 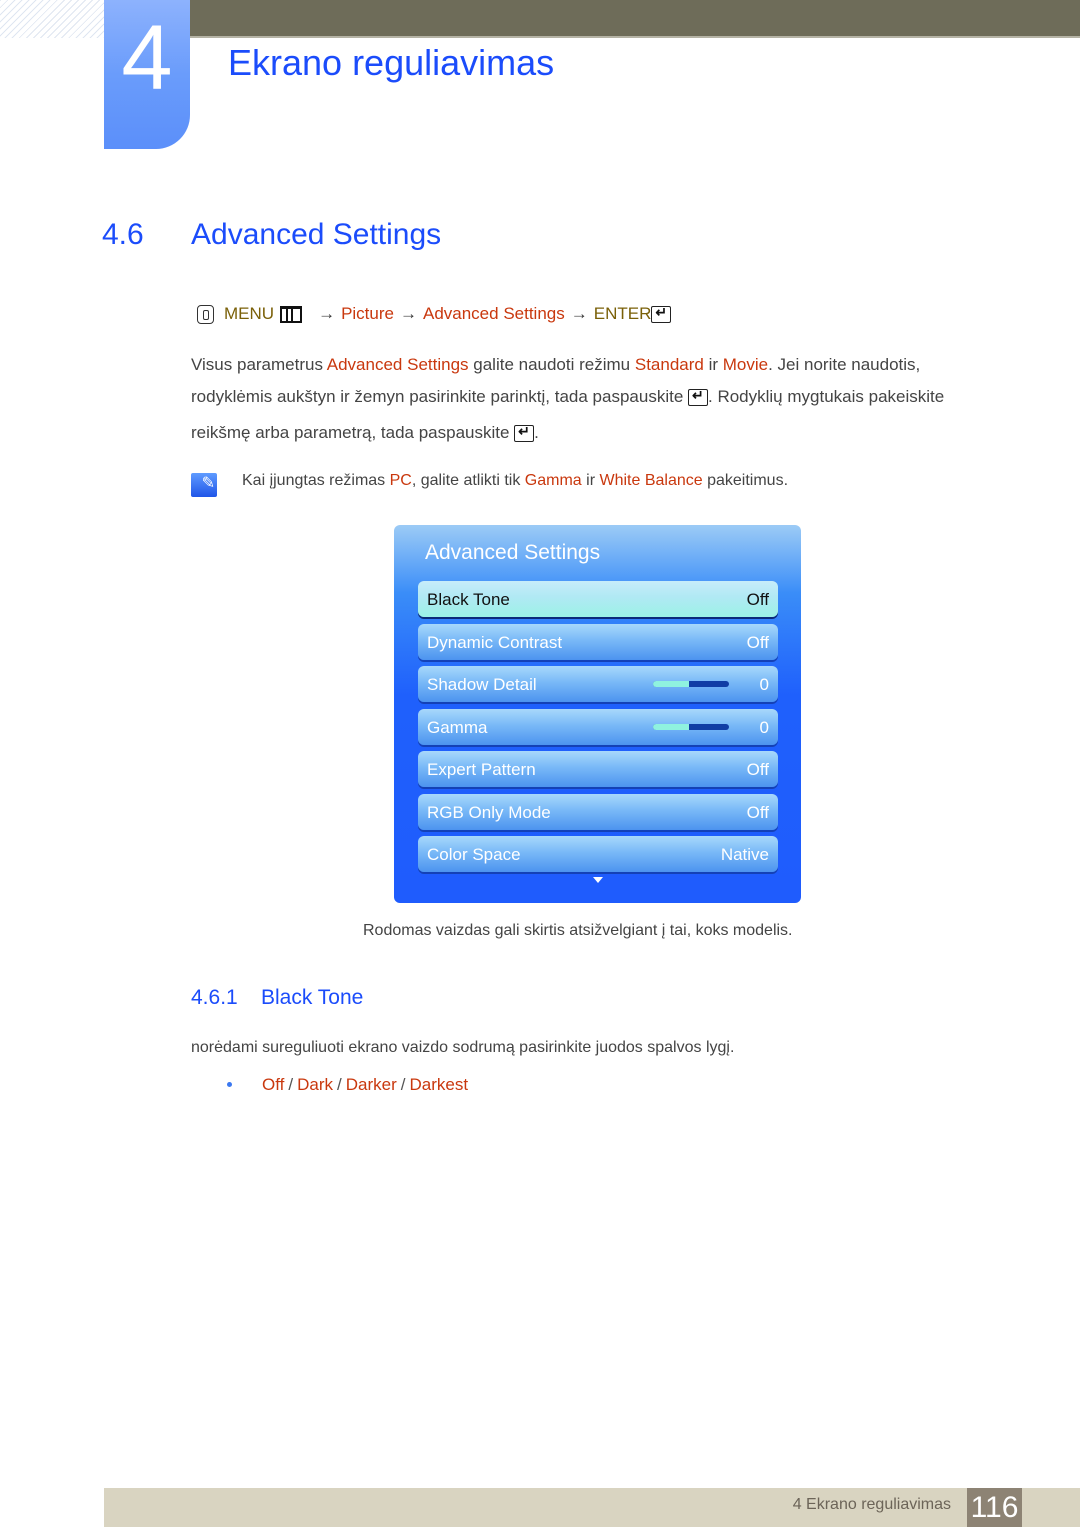 What do you see at coordinates (474, 854) in the screenshot?
I see `osd-item-label: Color Space` at bounding box center [474, 854].